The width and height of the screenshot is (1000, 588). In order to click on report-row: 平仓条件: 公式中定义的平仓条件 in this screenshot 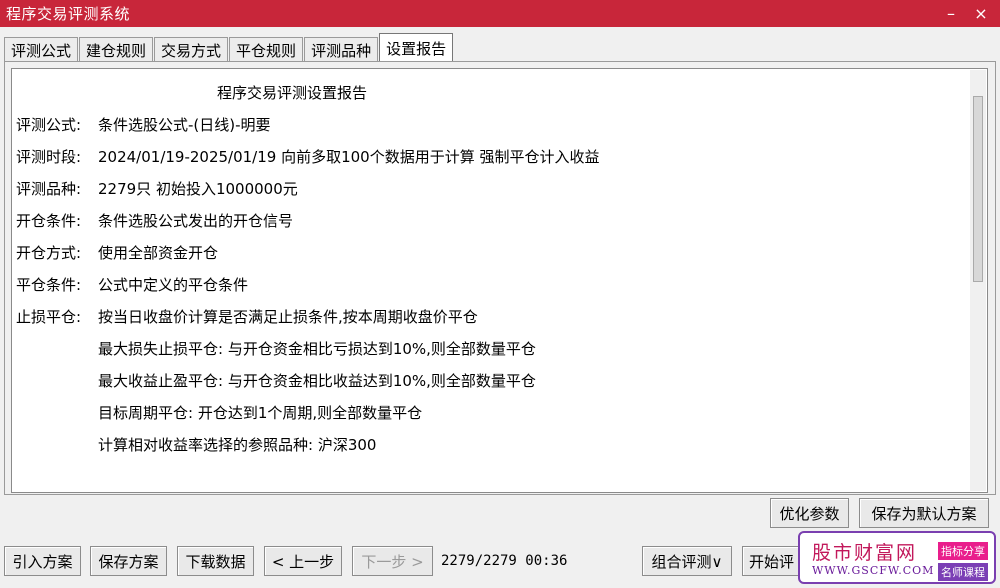, I will do `click(132, 285)`.